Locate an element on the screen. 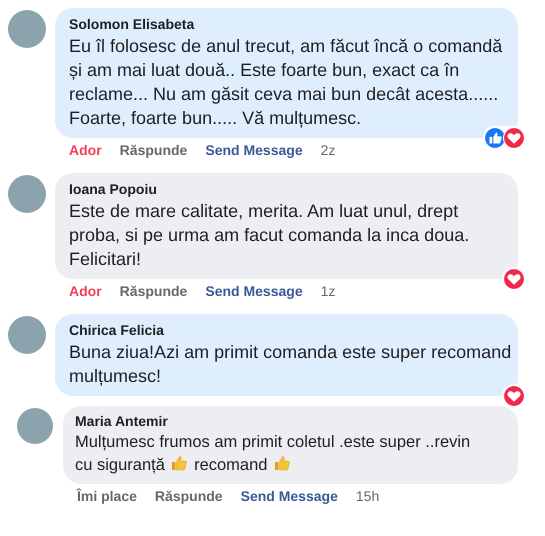 The height and width of the screenshot is (536, 545). comment-text: Eu îl folosesc de anul trecut, am făcut încă o comandă și am mai luat două.. Este foarte bun, exact ca în reclame... Nu am găsit ceva mai bun decât acesta...... Foarte, foarte bun..... Vă mulțumesc. is located at coordinates (285, 82).